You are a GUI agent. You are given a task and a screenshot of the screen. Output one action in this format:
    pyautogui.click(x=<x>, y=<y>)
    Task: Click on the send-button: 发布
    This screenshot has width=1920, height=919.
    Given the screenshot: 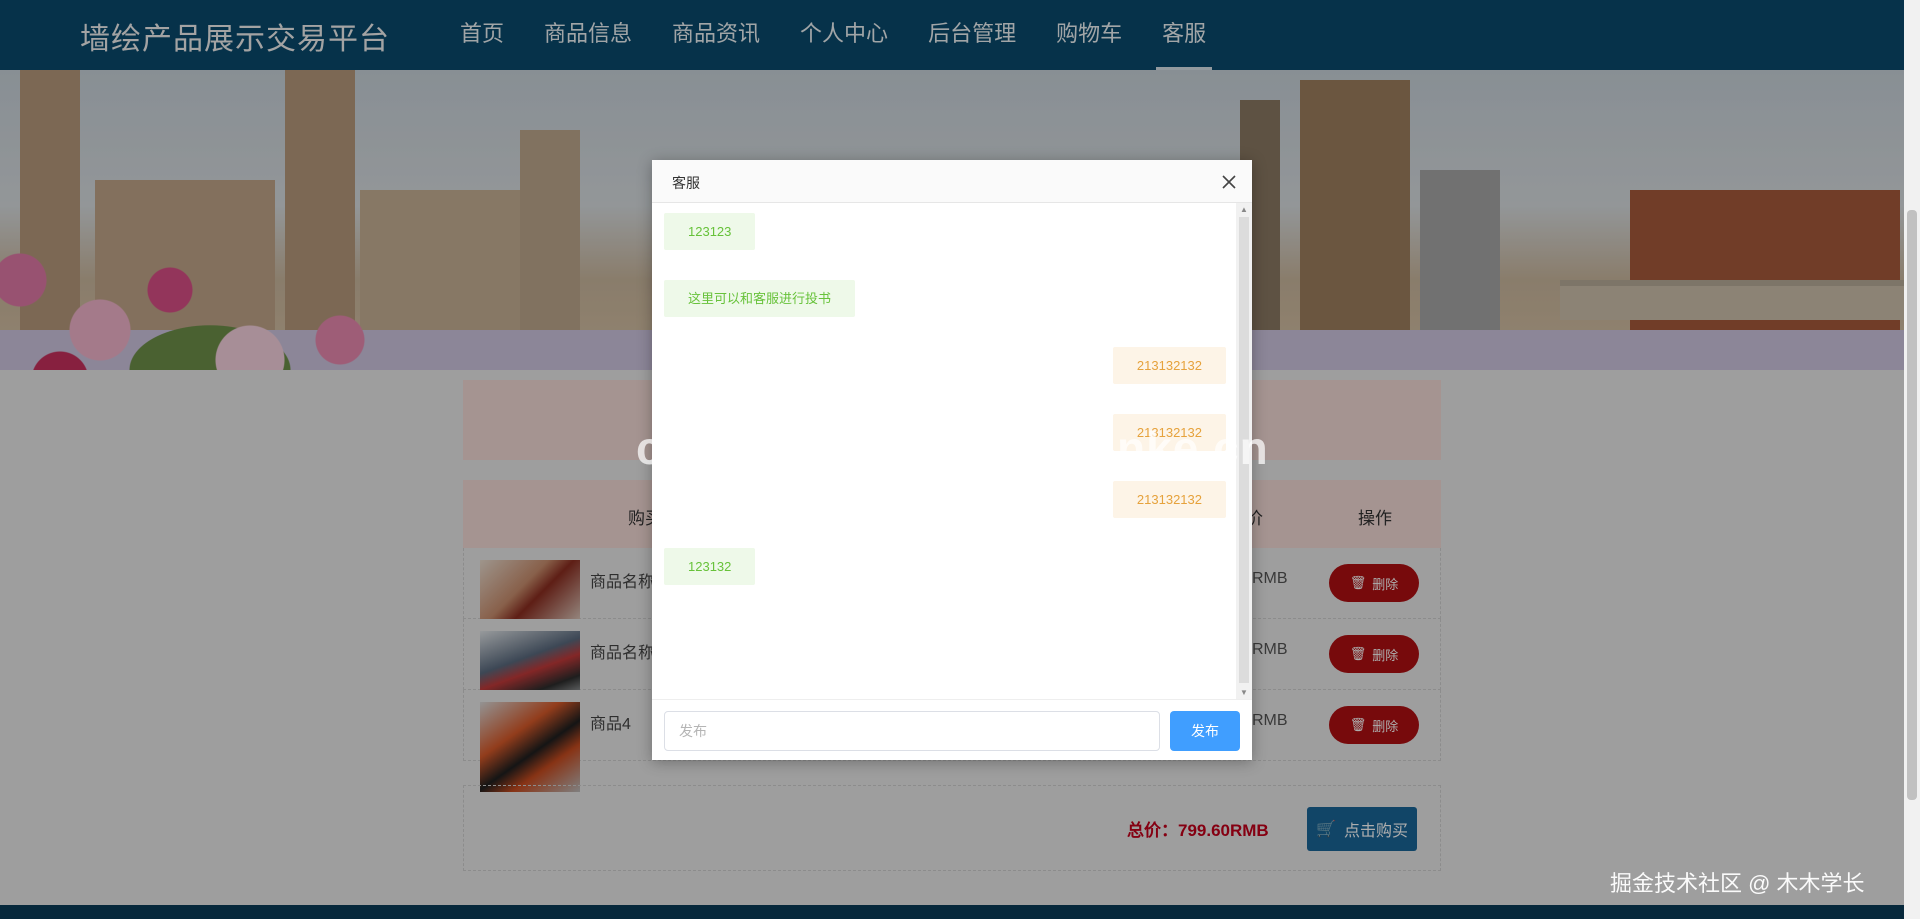 What is the action you would take?
    pyautogui.click(x=1205, y=731)
    